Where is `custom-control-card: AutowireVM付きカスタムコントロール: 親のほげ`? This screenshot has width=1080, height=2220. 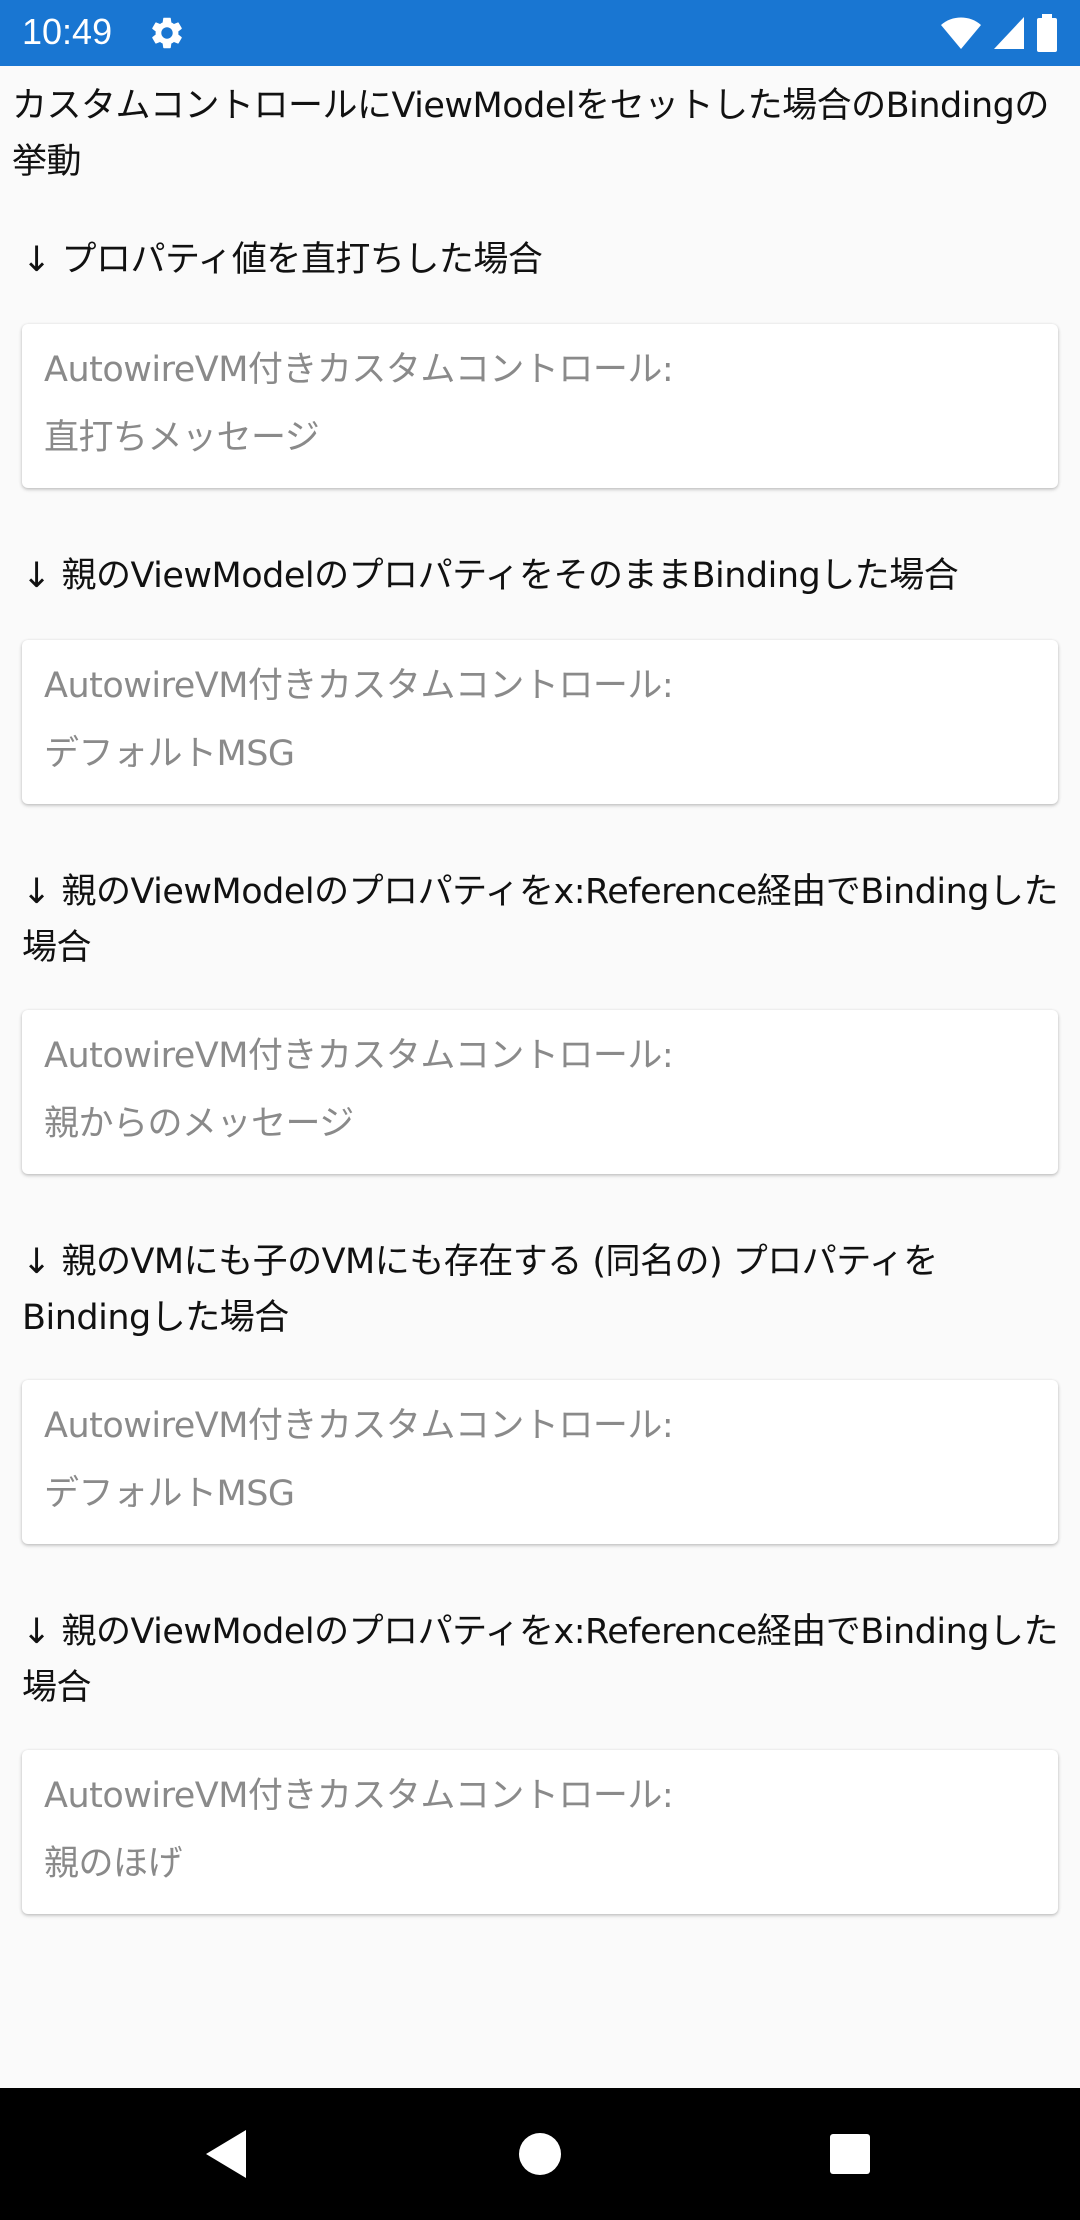 custom-control-card: AutowireVM付きカスタムコントロール: 親のほげ is located at coordinates (540, 1832).